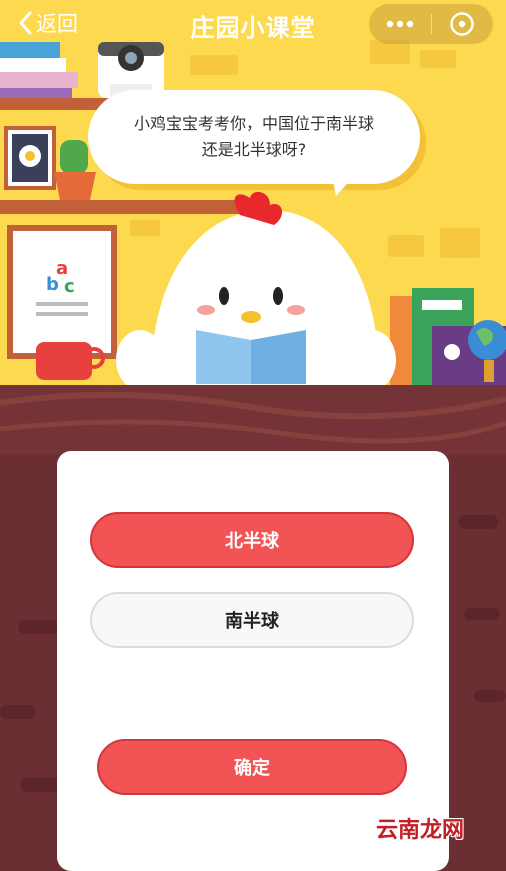 The image size is (506, 871). What do you see at coordinates (62, 292) in the screenshot?
I see `alphabet-poster` at bounding box center [62, 292].